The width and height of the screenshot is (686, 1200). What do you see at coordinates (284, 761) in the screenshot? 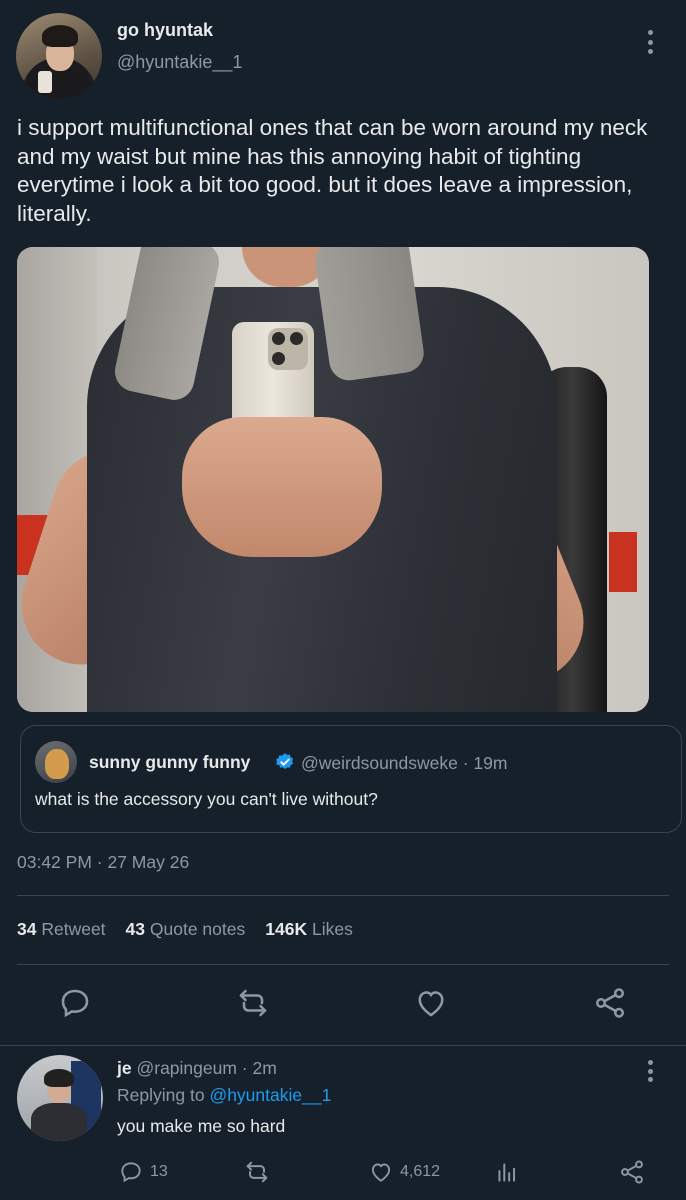
I see `verified-icon` at bounding box center [284, 761].